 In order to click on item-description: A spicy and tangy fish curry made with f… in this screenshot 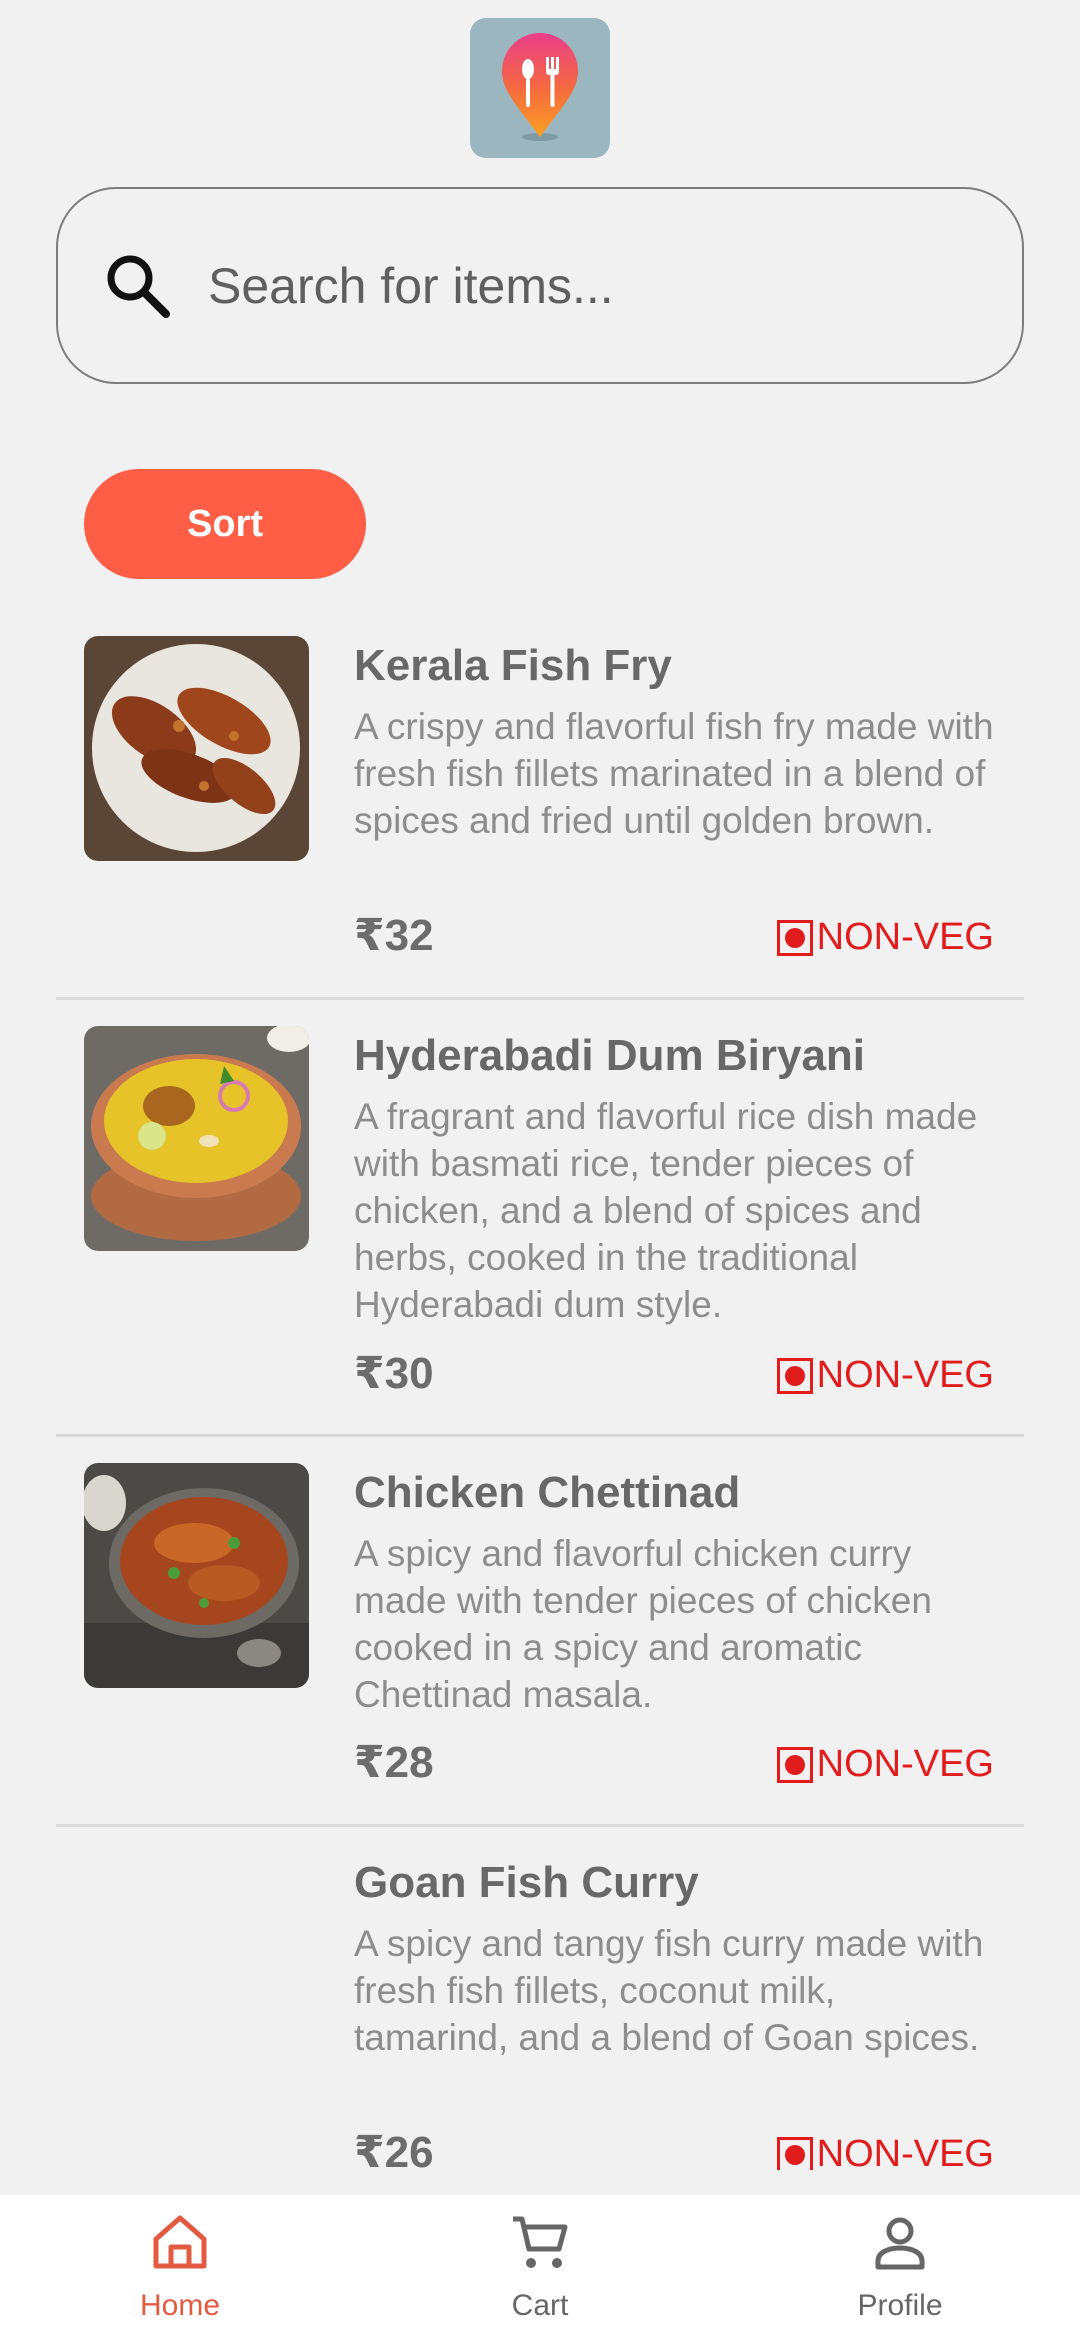, I will do `click(669, 1990)`.